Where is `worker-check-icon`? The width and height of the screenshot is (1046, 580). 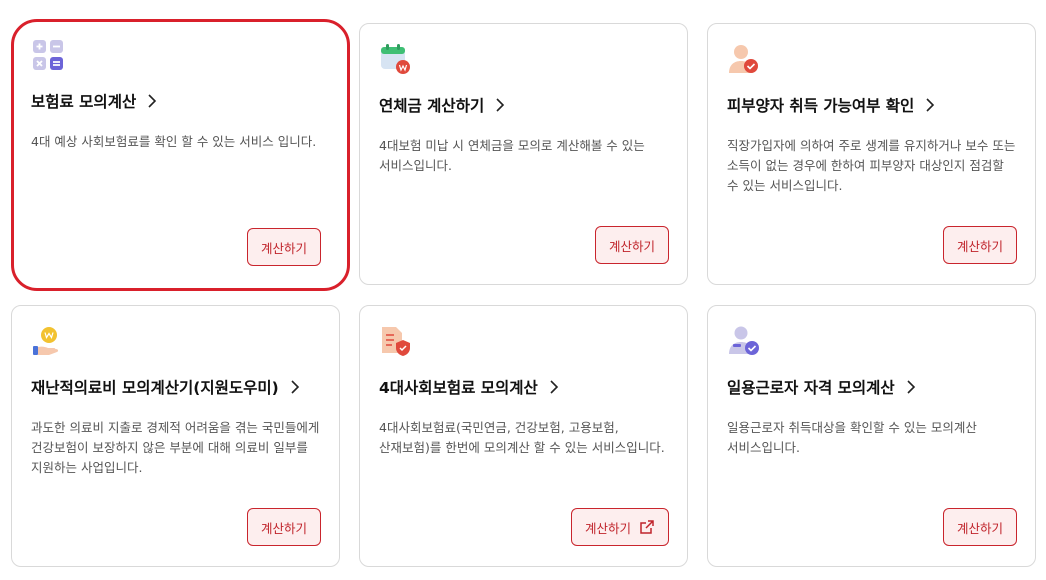 worker-check-icon is located at coordinates (744, 341).